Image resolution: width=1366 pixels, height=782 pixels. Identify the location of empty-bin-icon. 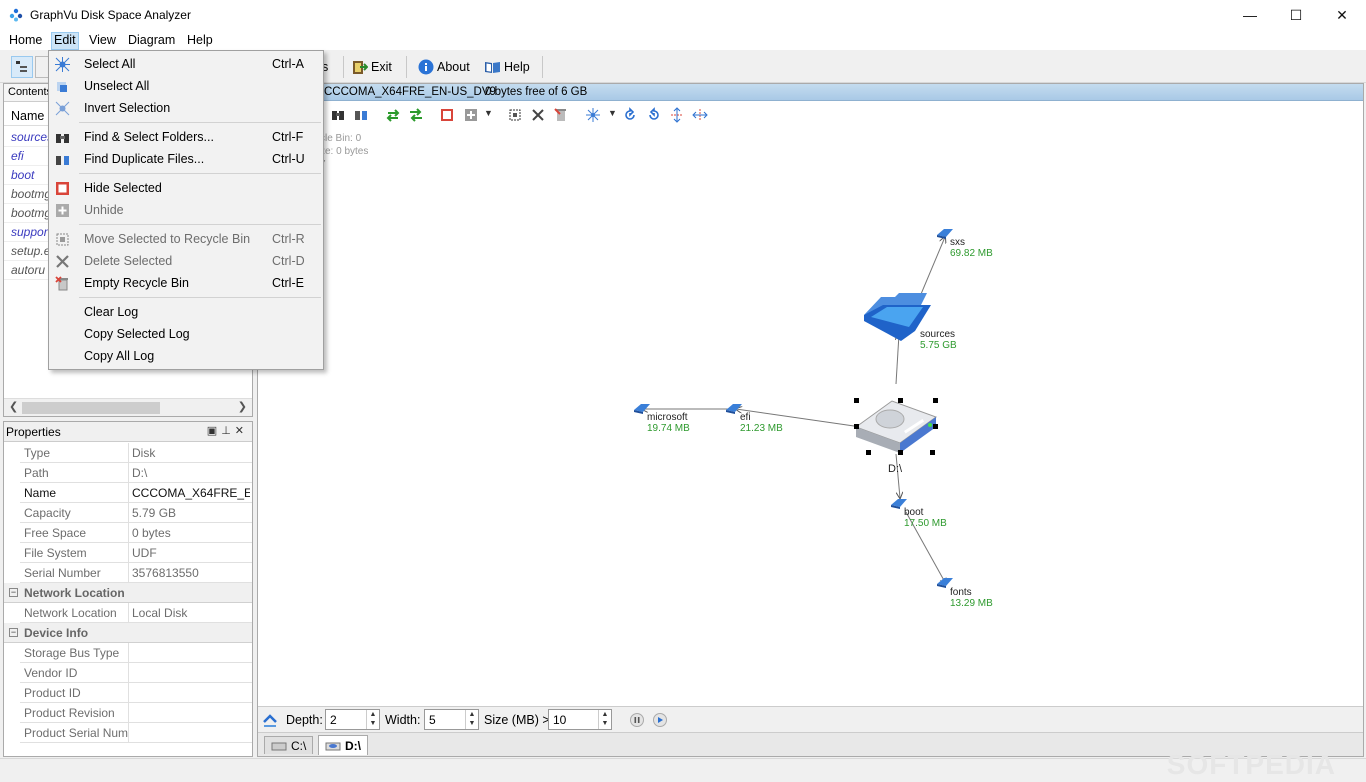
(61, 283).